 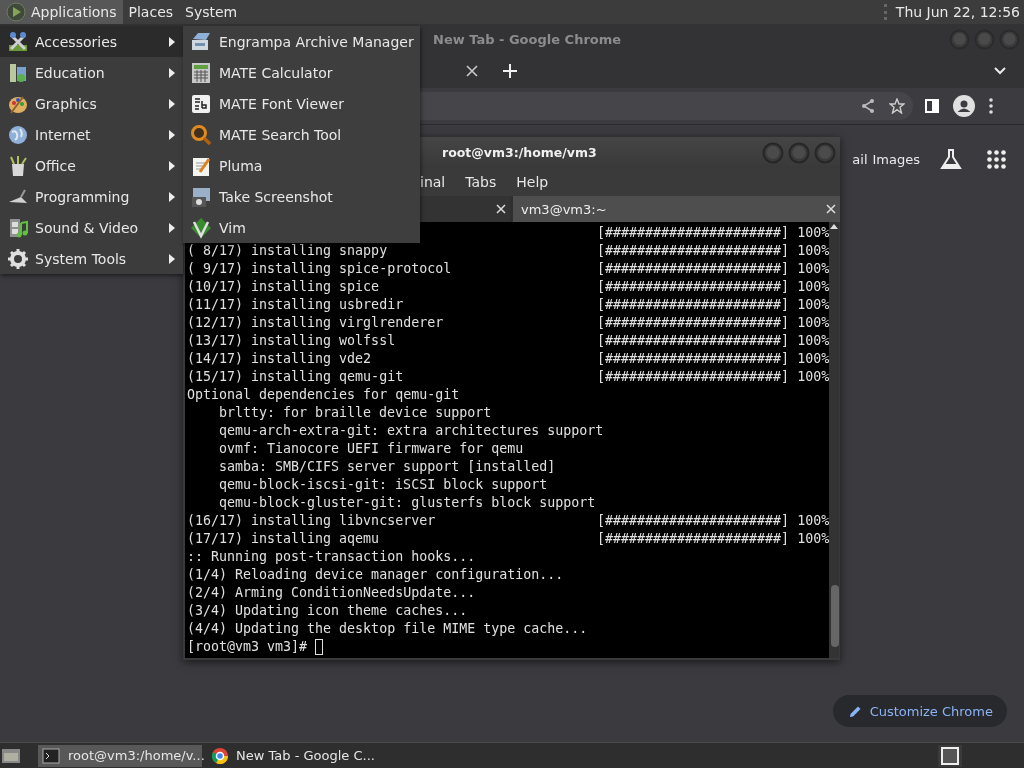 I want to click on terminal-line: (17/17) installing aqemu, so click(x=284, y=539).